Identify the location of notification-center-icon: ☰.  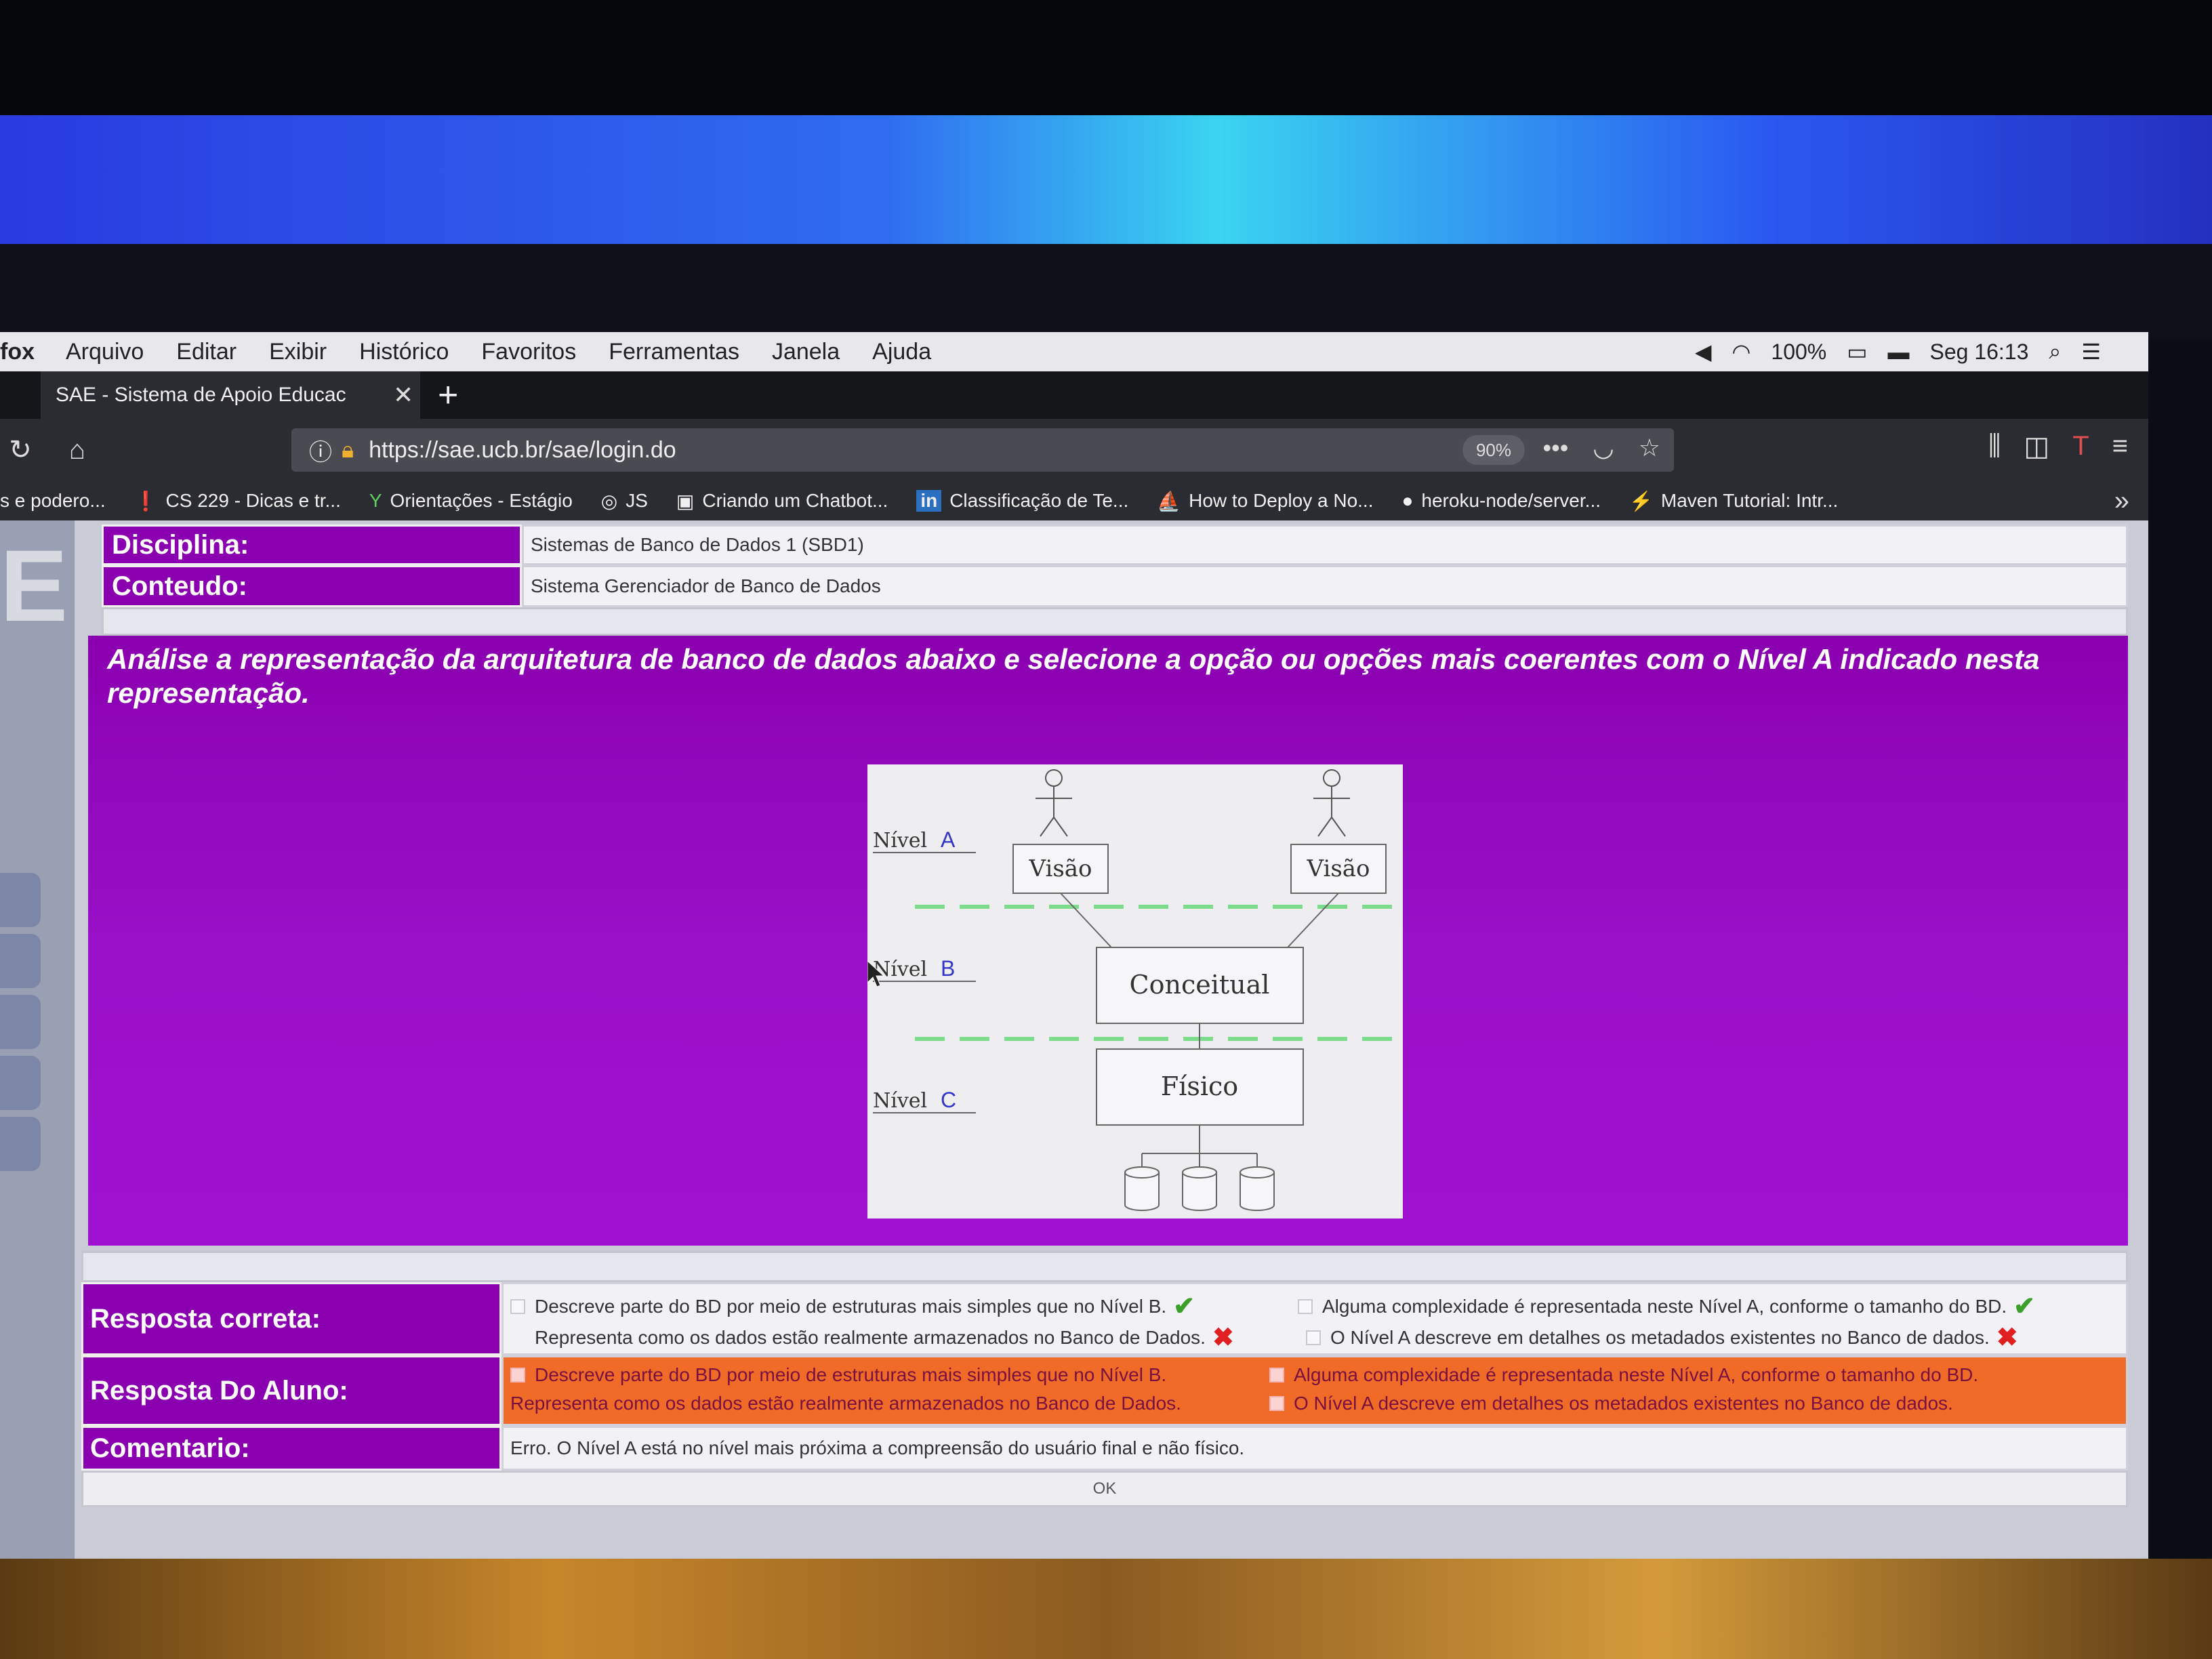
(2091, 352).